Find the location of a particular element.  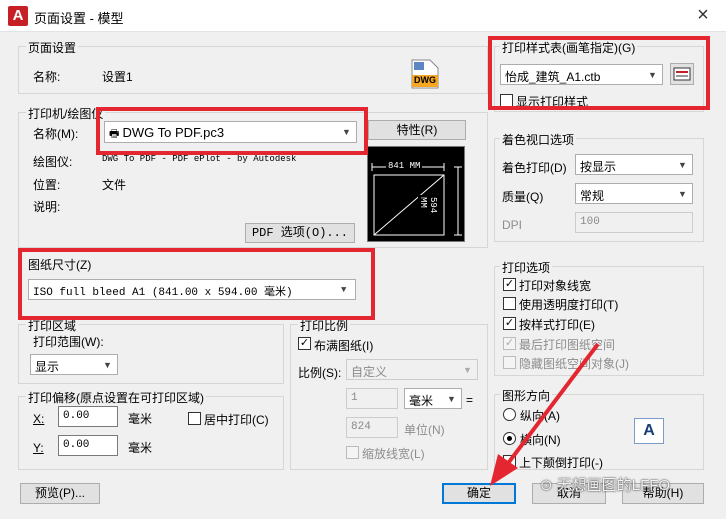

annotation-arrow is located at coordinates (545, 414).